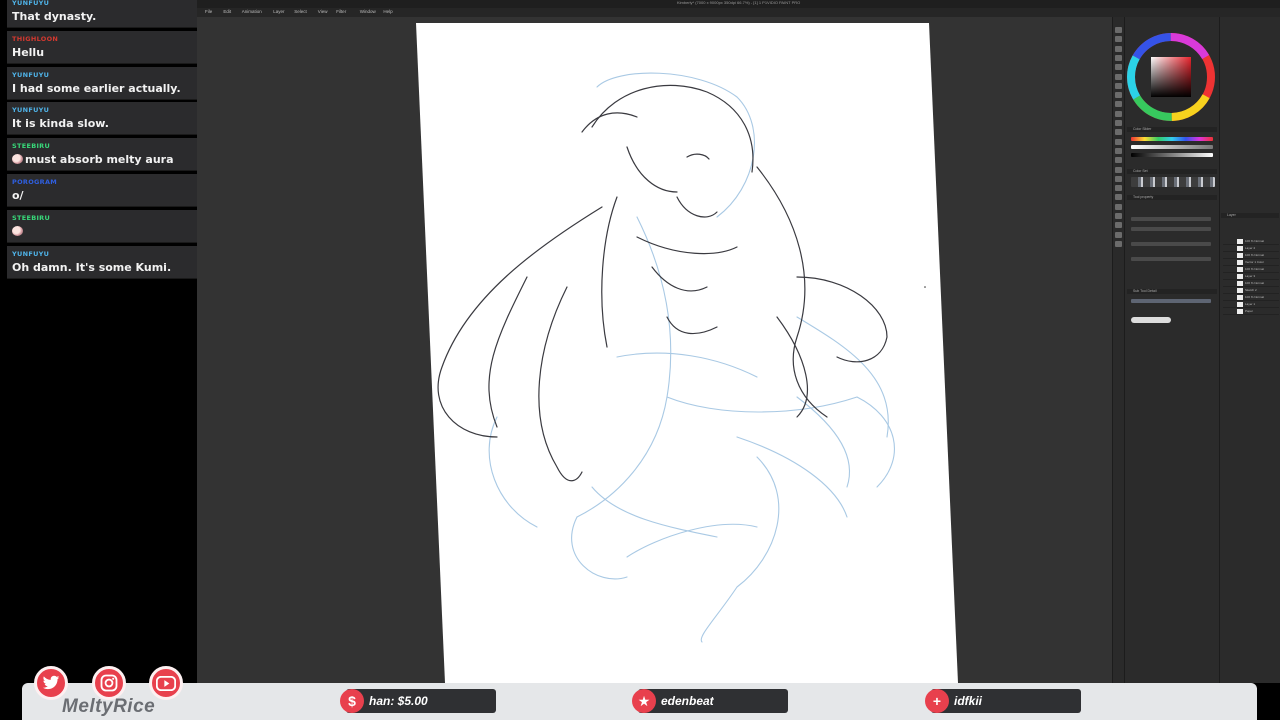 Image resolution: width=1280 pixels, height=720 pixels. I want to click on instagram-button, so click(109, 683).